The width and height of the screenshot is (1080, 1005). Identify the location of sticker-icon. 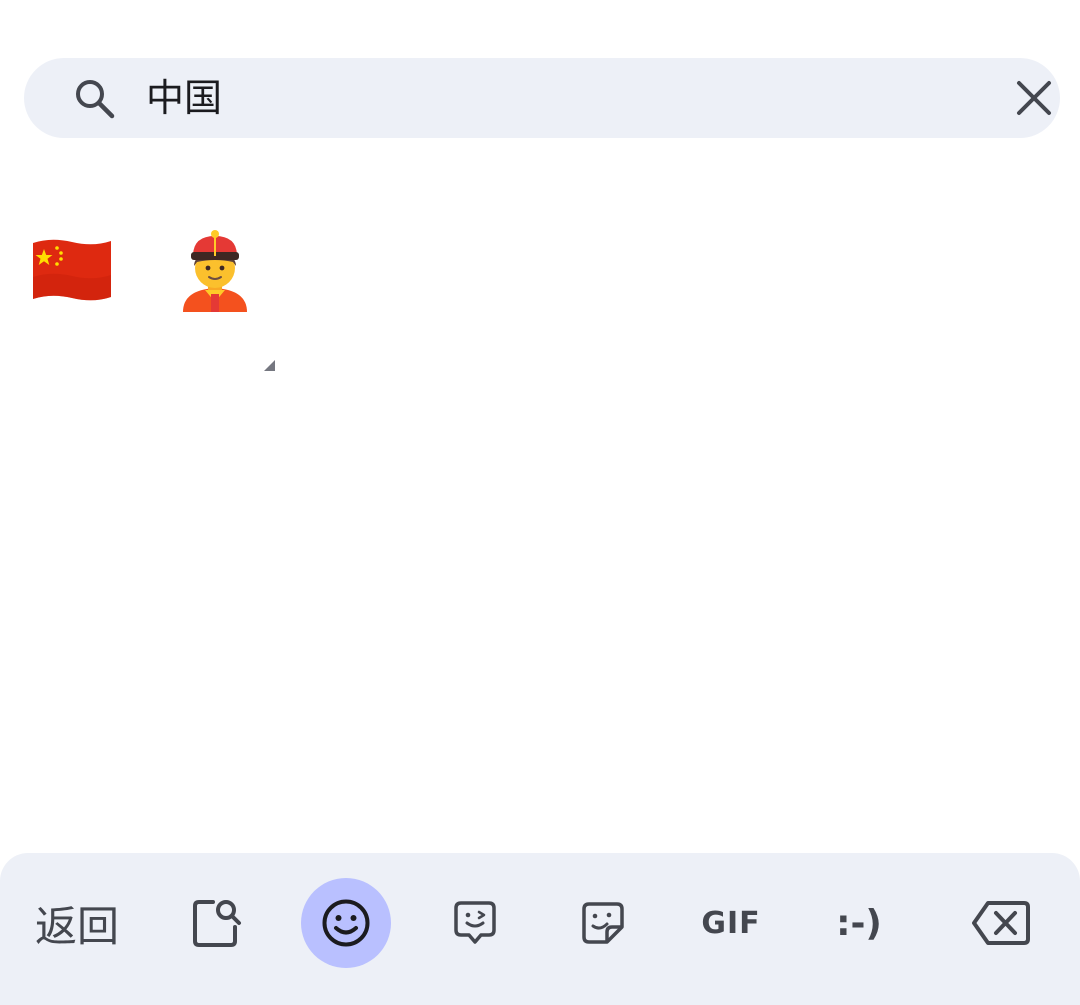
(603, 923).